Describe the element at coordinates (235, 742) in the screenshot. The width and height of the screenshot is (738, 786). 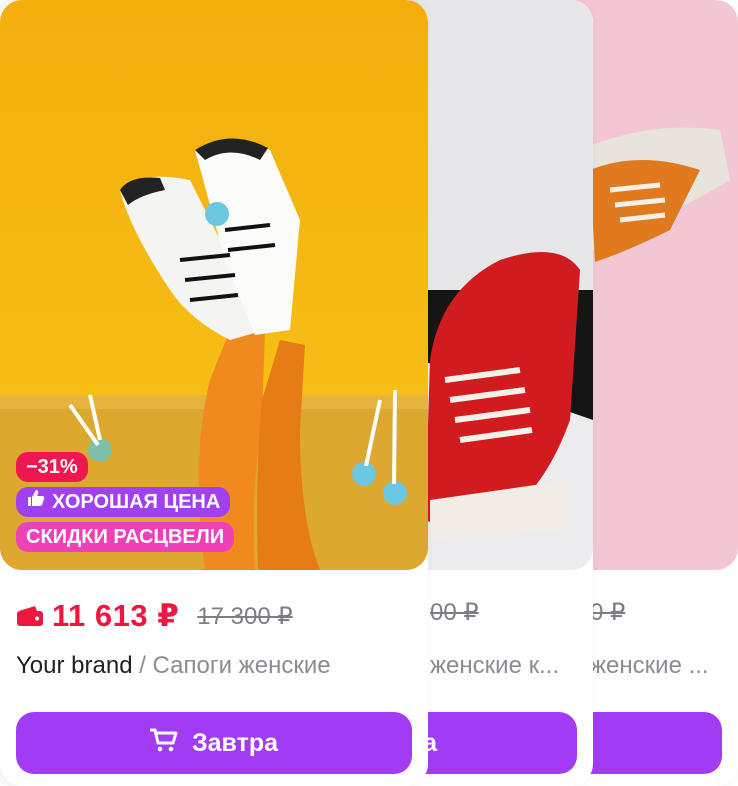
I see `buy-button-label: Завтра` at that location.